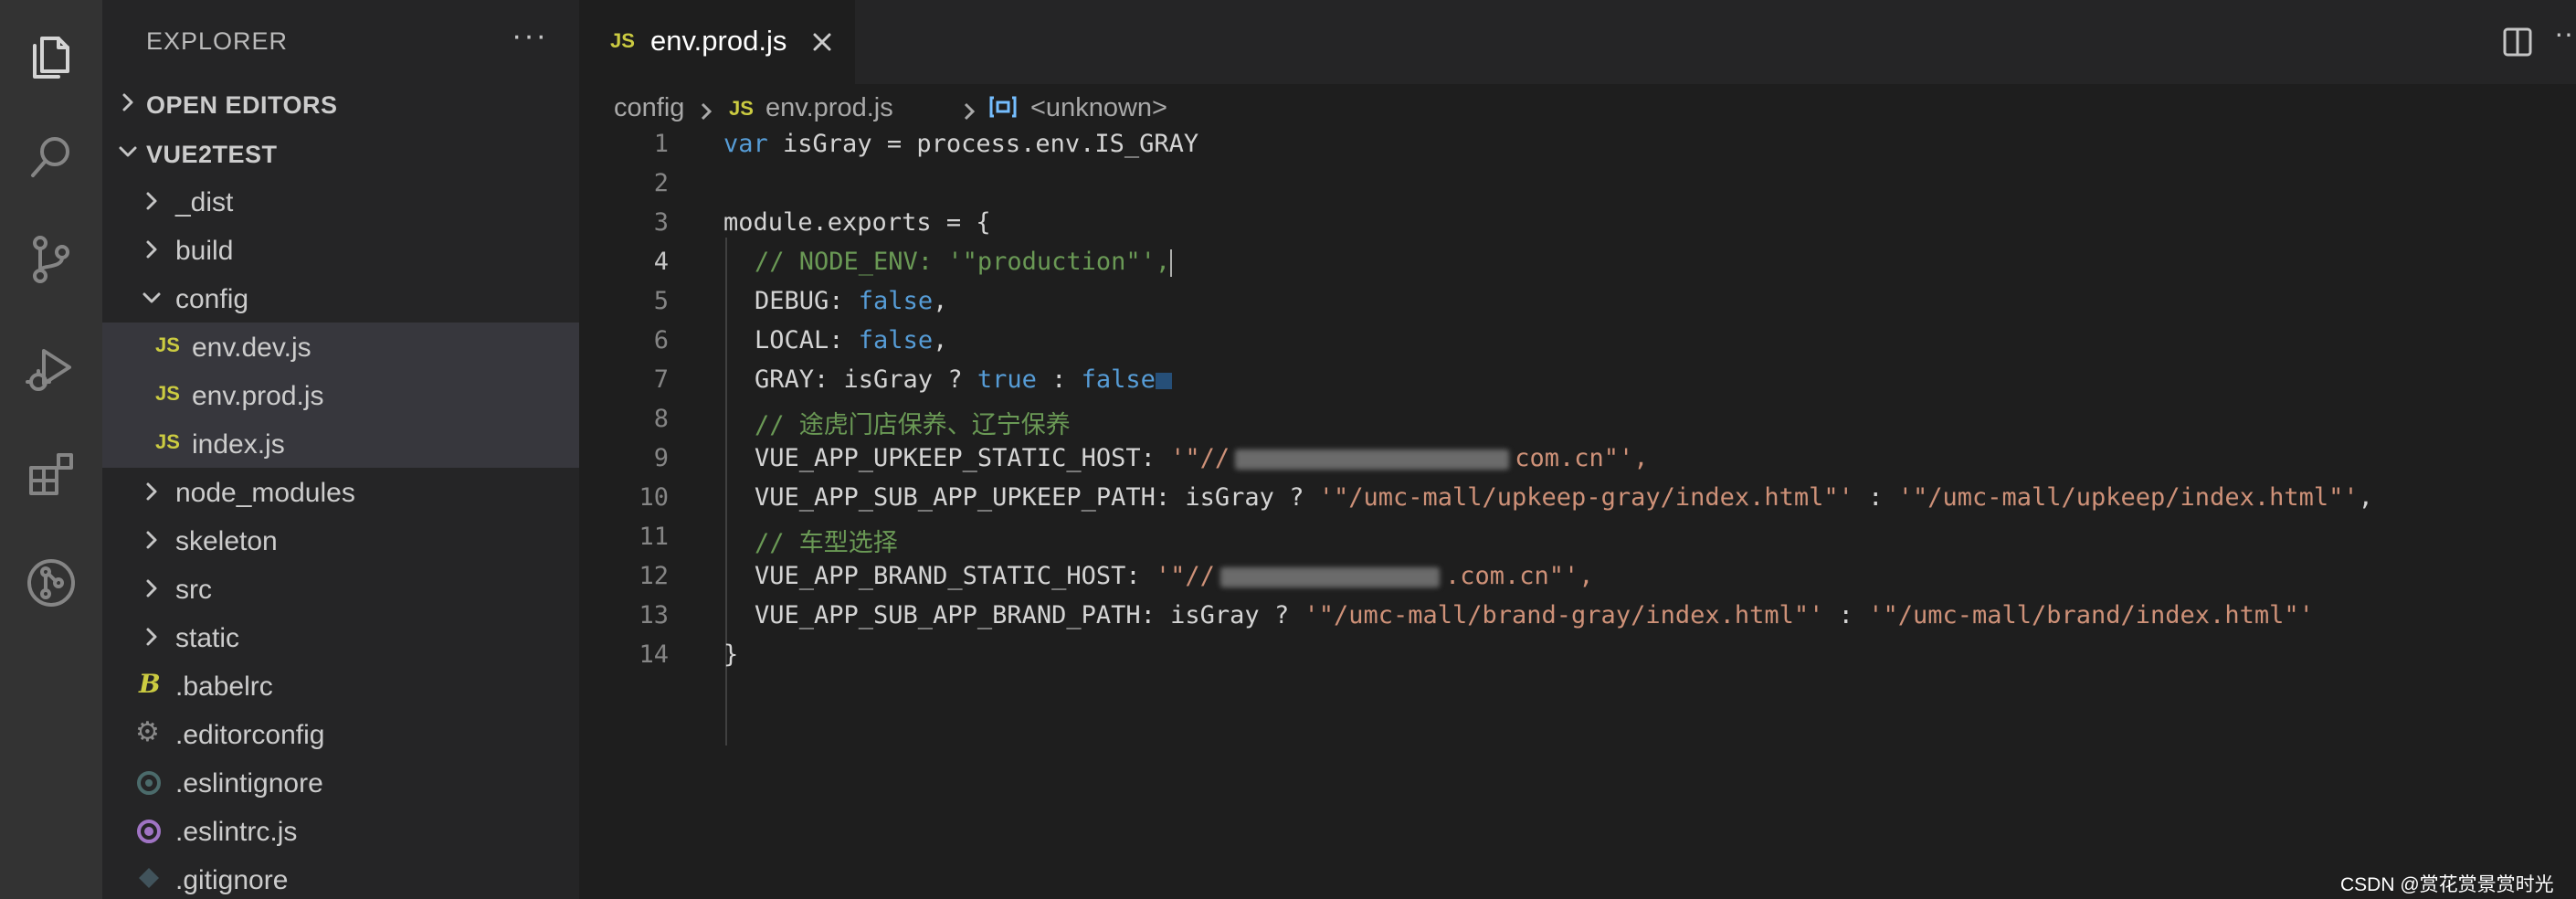  Describe the element at coordinates (1577, 261) in the screenshot. I see `code-line: 4 // NODE_ENV: '"production"',` at that location.